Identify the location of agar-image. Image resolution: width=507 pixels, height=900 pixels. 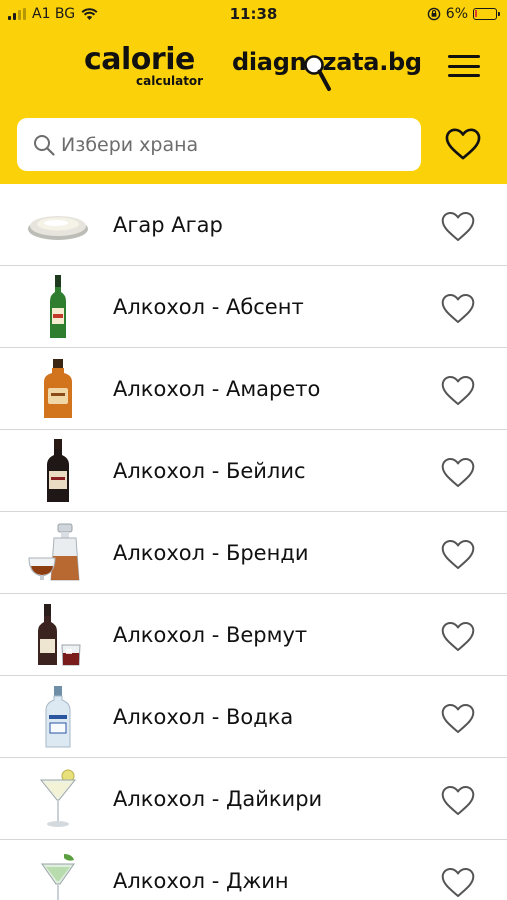
(58, 225).